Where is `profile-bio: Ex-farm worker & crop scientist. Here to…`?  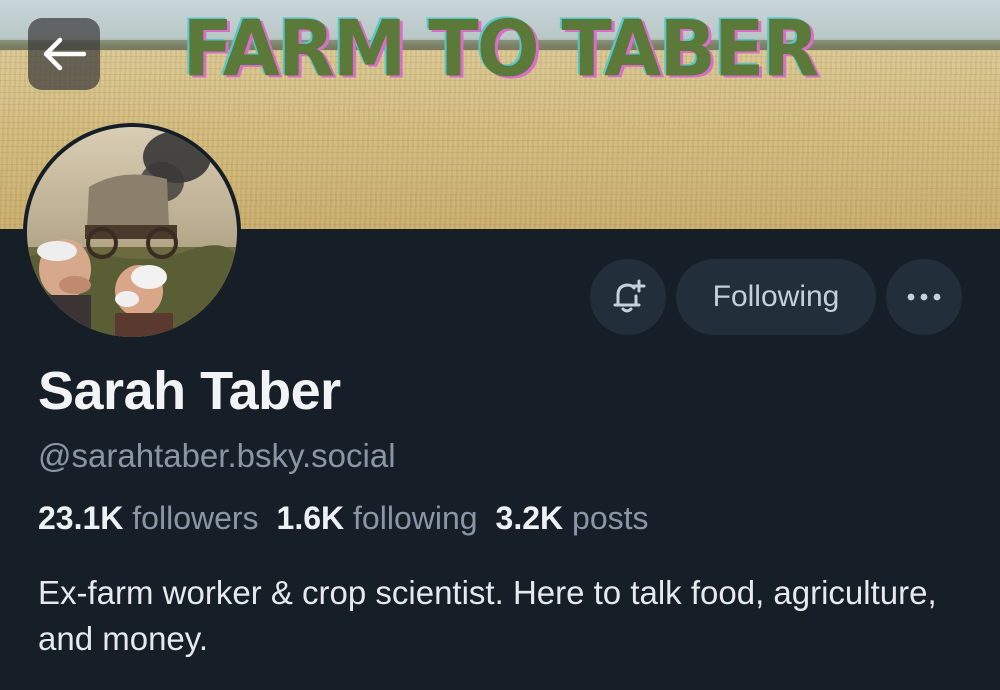 profile-bio: Ex-farm worker & crop scientist. Here to… is located at coordinates (487, 615).